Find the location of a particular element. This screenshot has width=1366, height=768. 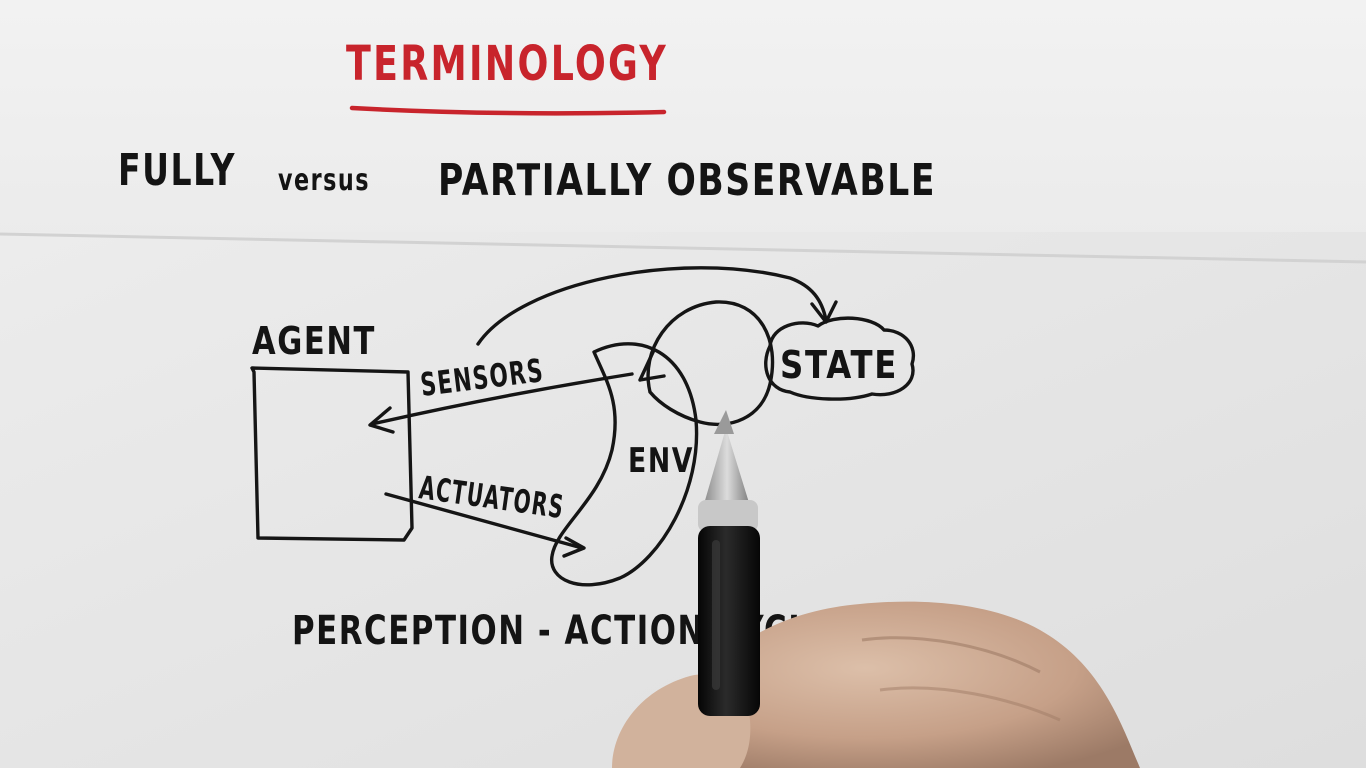

page-title: TERMINOLOGY is located at coordinates (507, 64).